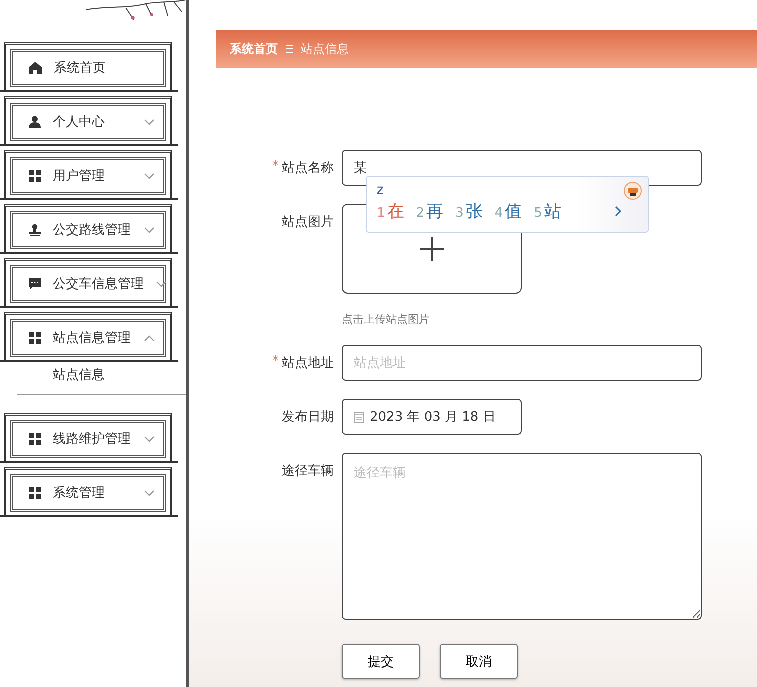 The width and height of the screenshot is (757, 687). I want to click on menu-item: 站点信息管理, so click(88, 338).